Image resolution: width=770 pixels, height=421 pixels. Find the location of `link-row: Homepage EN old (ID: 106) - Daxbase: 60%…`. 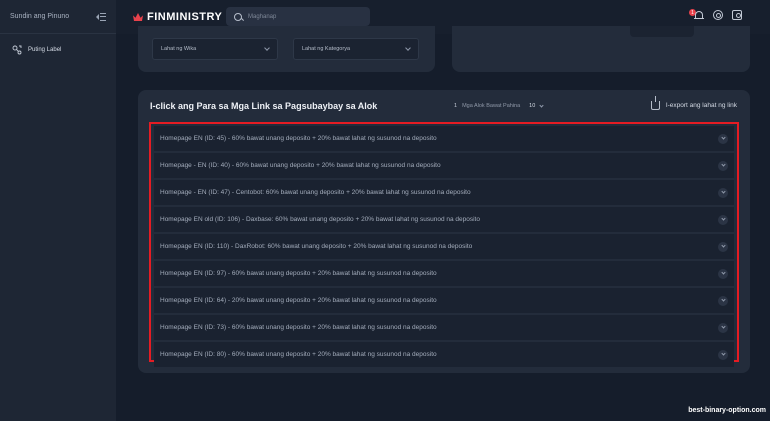

link-row: Homepage EN old (ID: 106) - Daxbase: 60%… is located at coordinates (444, 219).